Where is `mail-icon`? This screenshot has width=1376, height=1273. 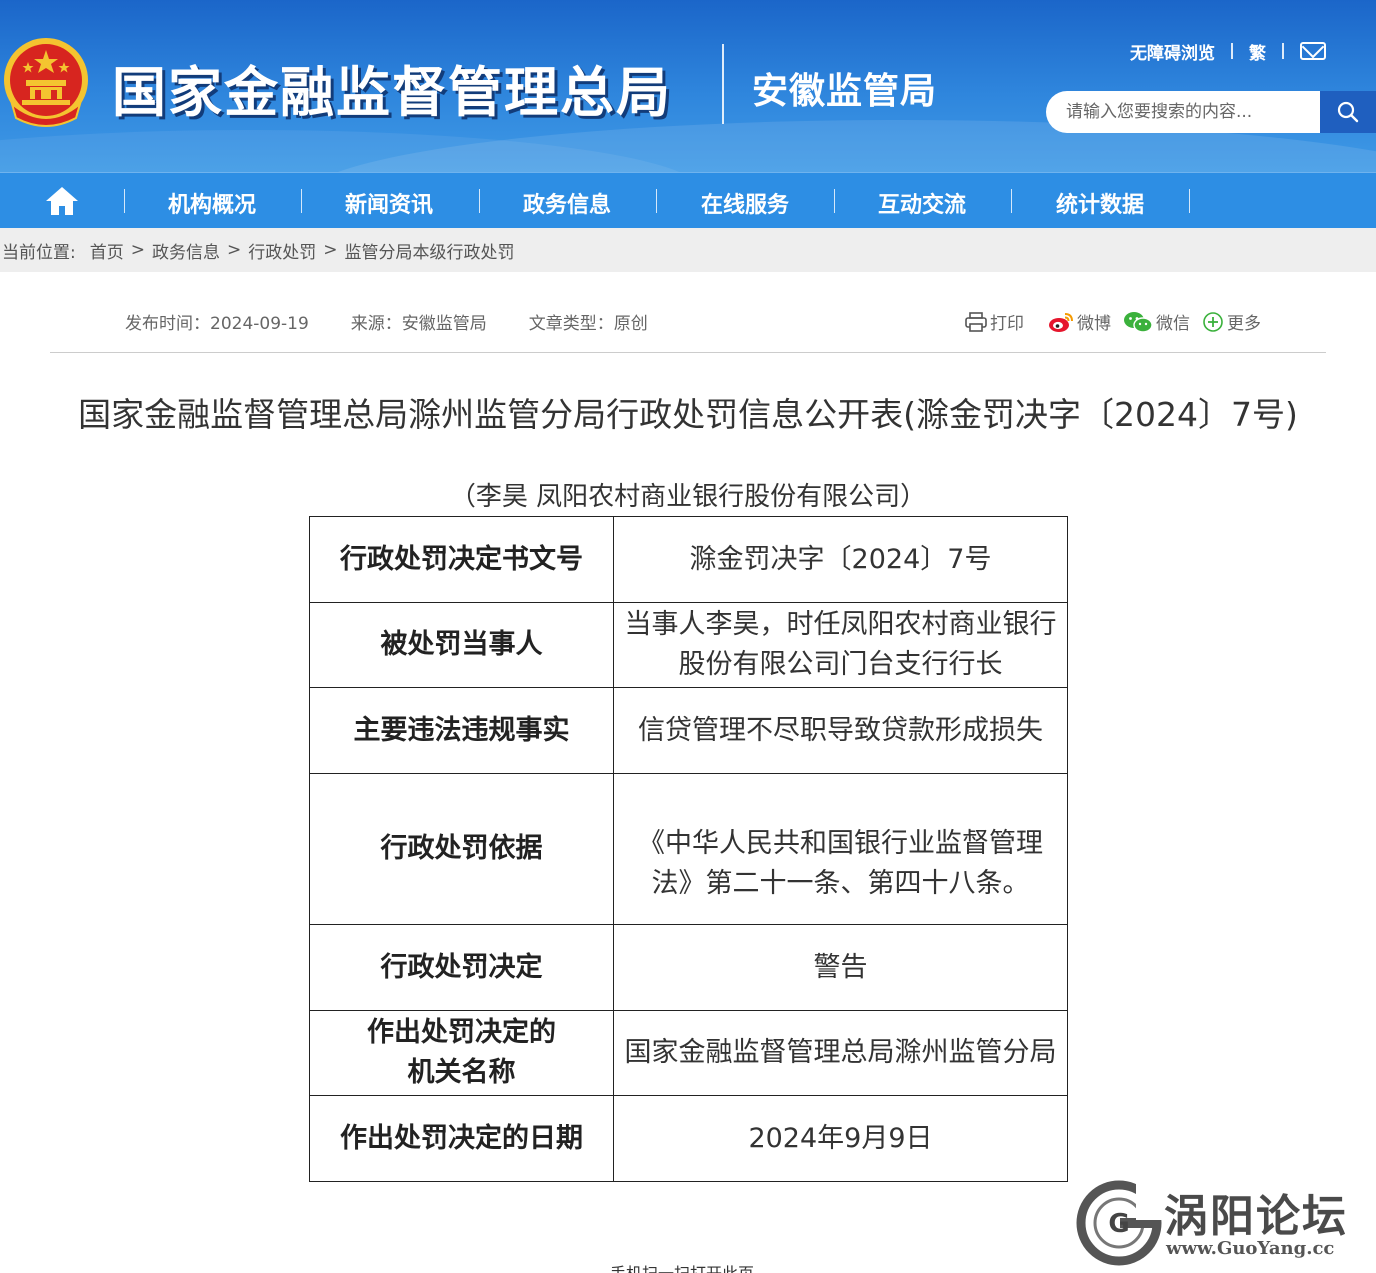 mail-icon is located at coordinates (1313, 51).